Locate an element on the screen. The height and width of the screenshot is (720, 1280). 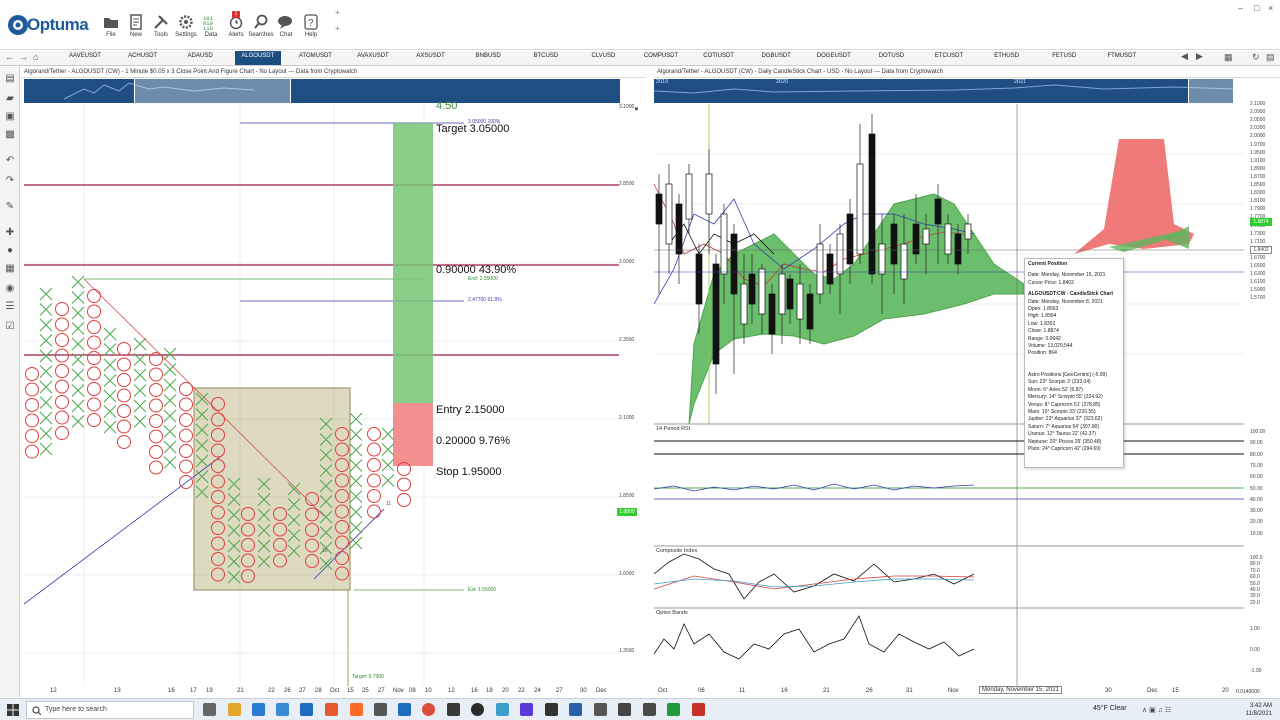
close-icon: × is located at coordinates (1270, 8).